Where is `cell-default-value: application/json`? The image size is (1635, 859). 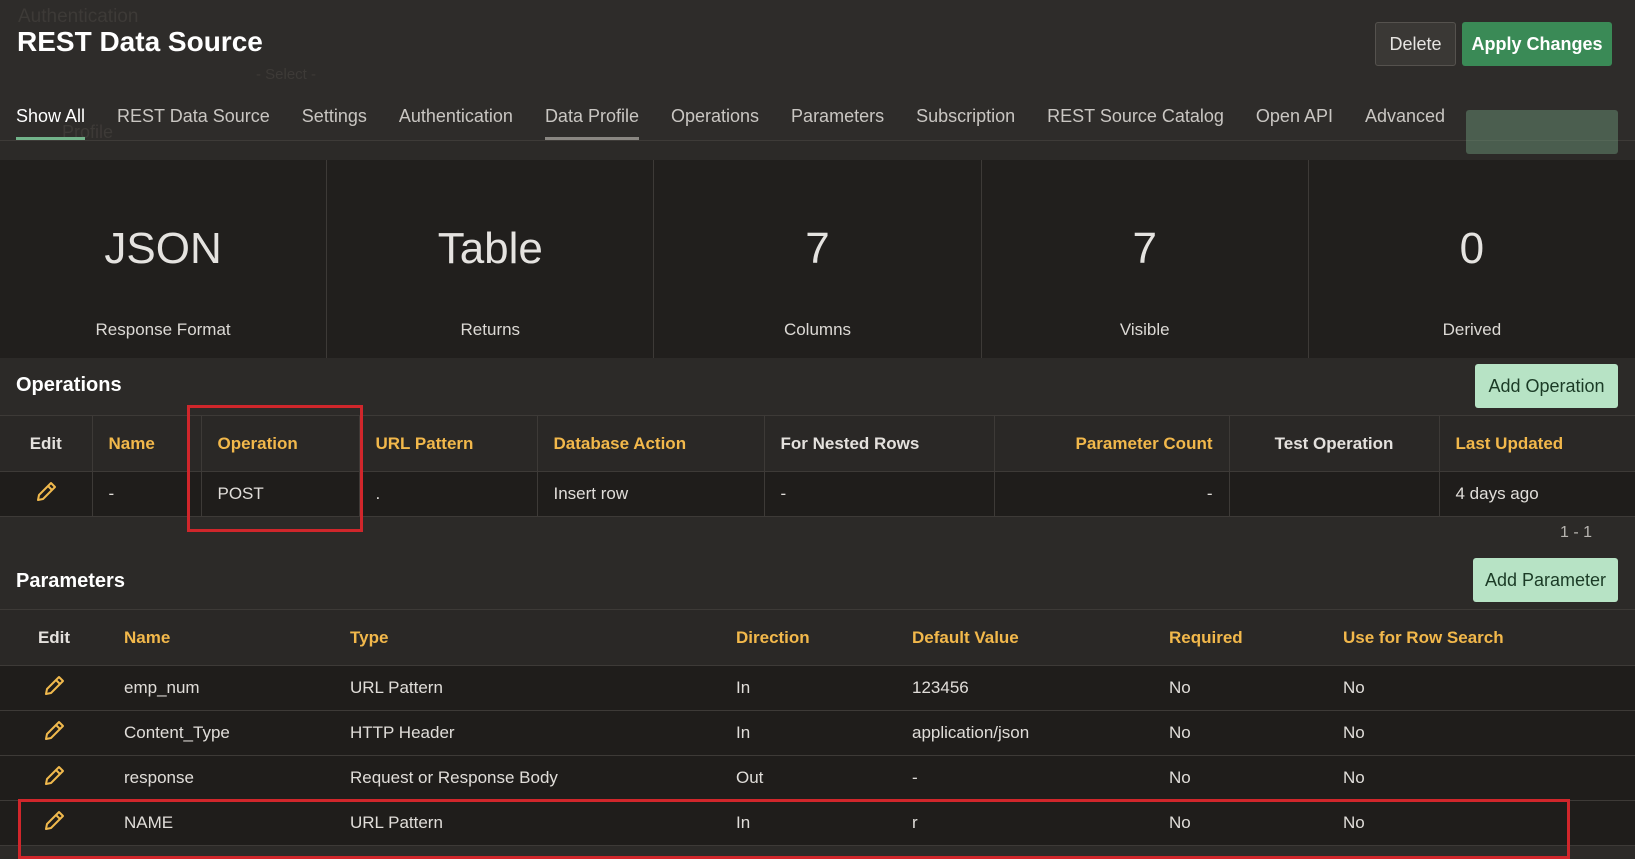 cell-default-value: application/json is located at coordinates (1024, 733).